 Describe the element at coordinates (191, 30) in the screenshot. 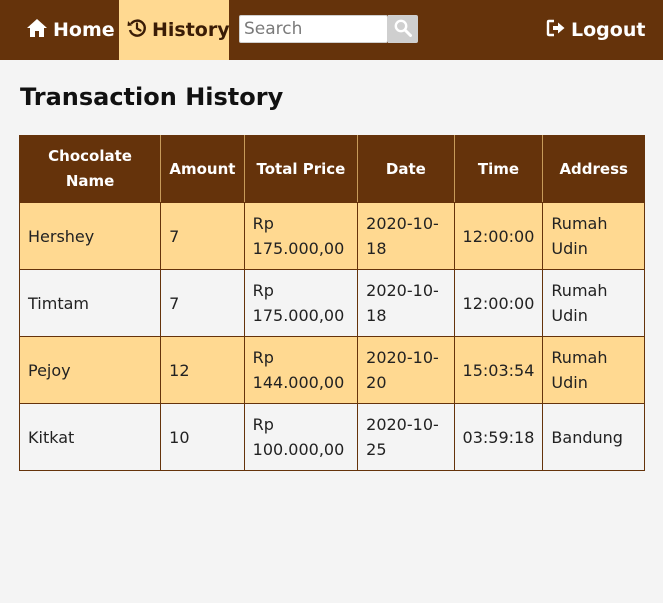

I see `nav-history-label: History` at that location.